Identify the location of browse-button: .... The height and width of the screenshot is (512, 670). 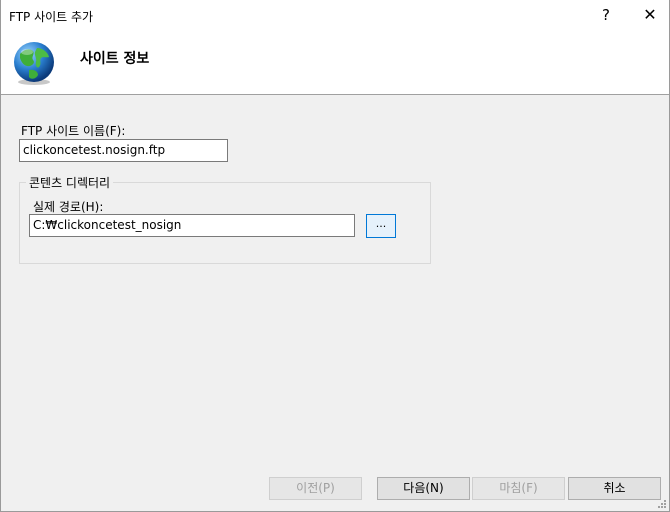
(381, 226).